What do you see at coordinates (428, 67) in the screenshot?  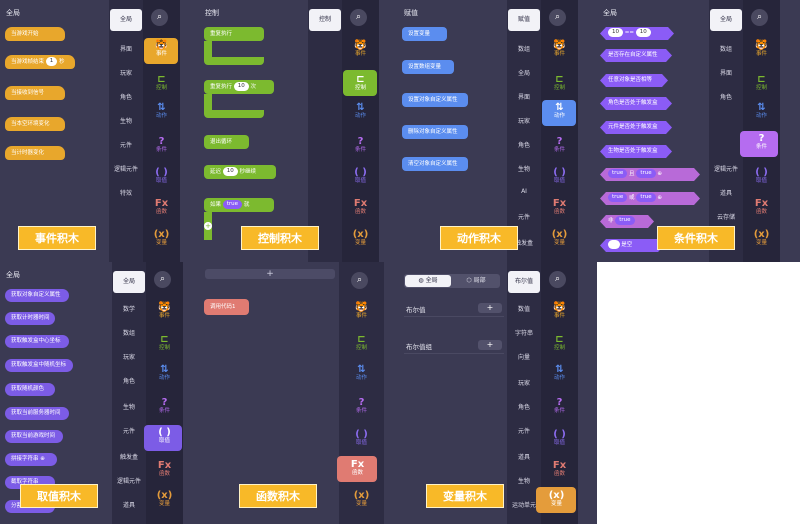 I see `block-set-array-variable: 设置数组变量` at bounding box center [428, 67].